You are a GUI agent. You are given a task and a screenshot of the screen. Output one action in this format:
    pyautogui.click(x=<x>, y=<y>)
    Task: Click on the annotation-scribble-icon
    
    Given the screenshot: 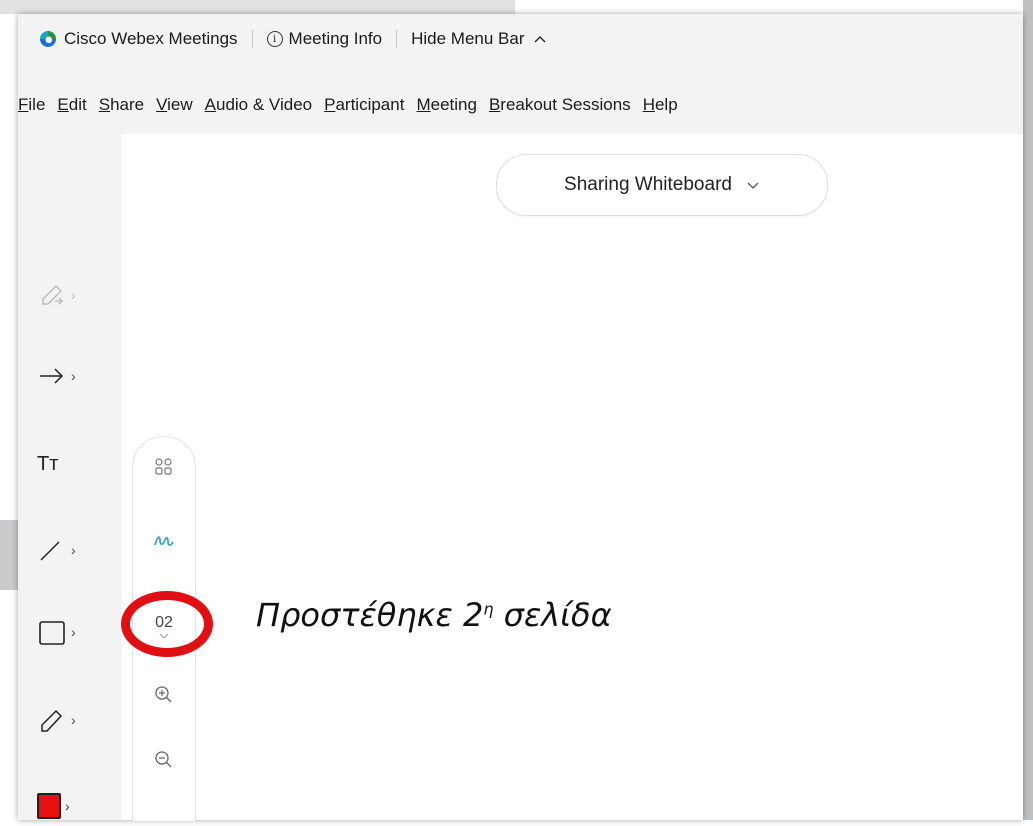 What is the action you would take?
    pyautogui.click(x=164, y=541)
    